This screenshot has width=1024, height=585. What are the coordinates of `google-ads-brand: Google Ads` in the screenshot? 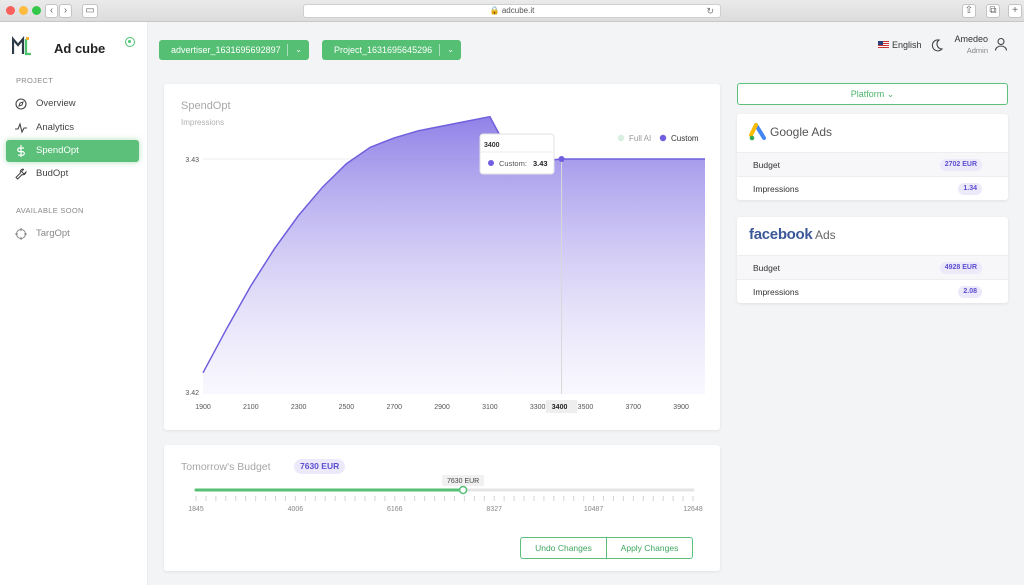 It's located at (801, 132).